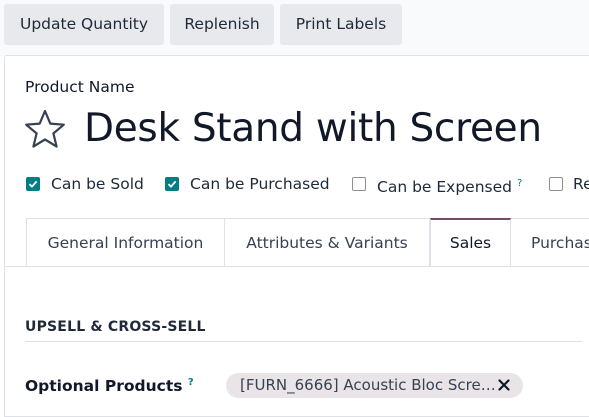  I want to click on fourth-option-label: Re, so click(581, 184).